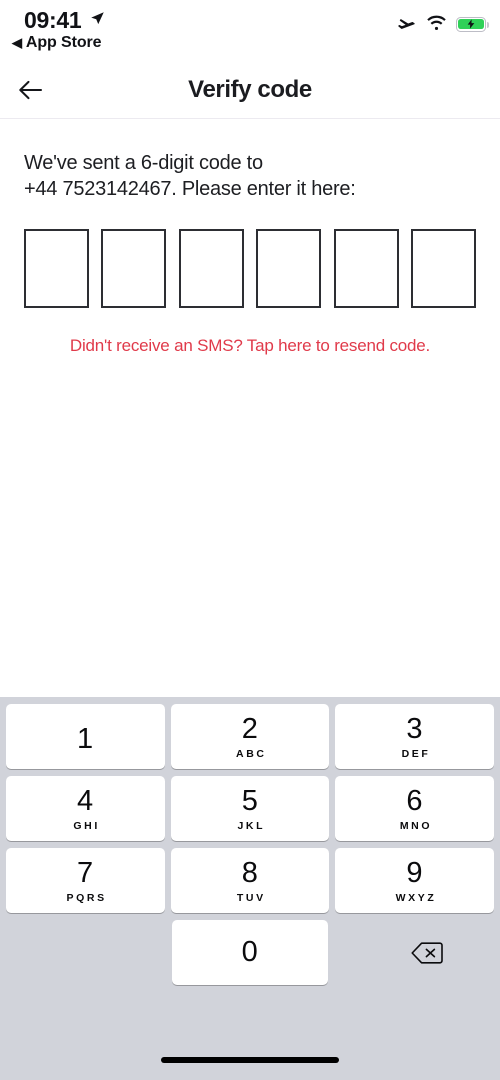  I want to click on key-4: 4 GHI, so click(85, 808).